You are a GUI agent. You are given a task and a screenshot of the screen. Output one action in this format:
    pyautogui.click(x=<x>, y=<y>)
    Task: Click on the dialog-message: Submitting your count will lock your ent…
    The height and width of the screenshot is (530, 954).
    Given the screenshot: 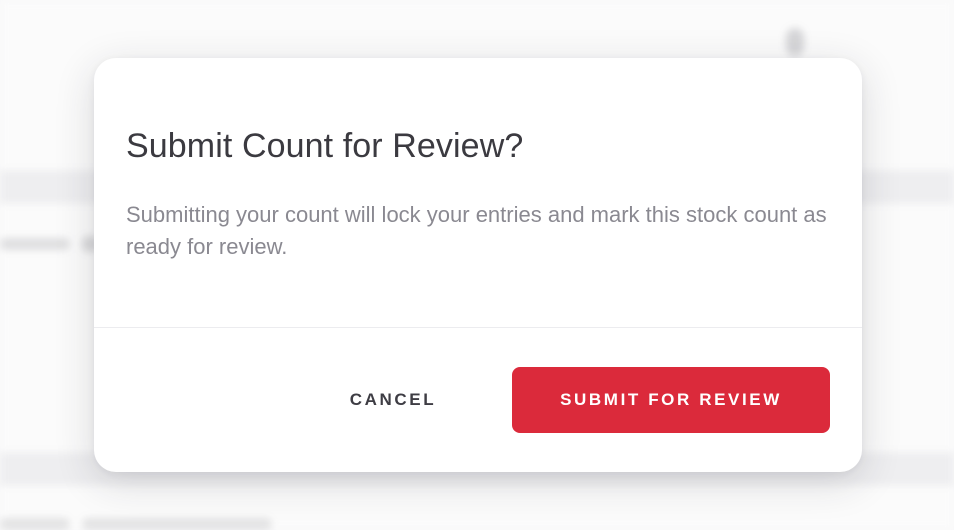 What is the action you would take?
    pyautogui.click(x=476, y=230)
    